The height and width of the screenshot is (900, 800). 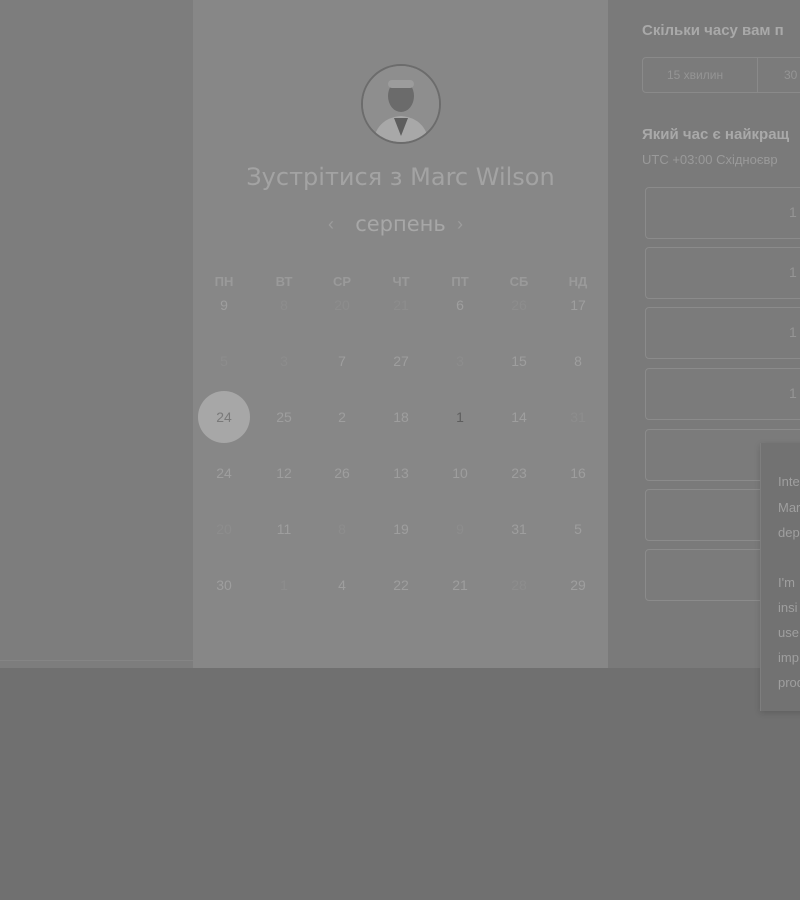 I want to click on calendar-day: 27, so click(x=401, y=361).